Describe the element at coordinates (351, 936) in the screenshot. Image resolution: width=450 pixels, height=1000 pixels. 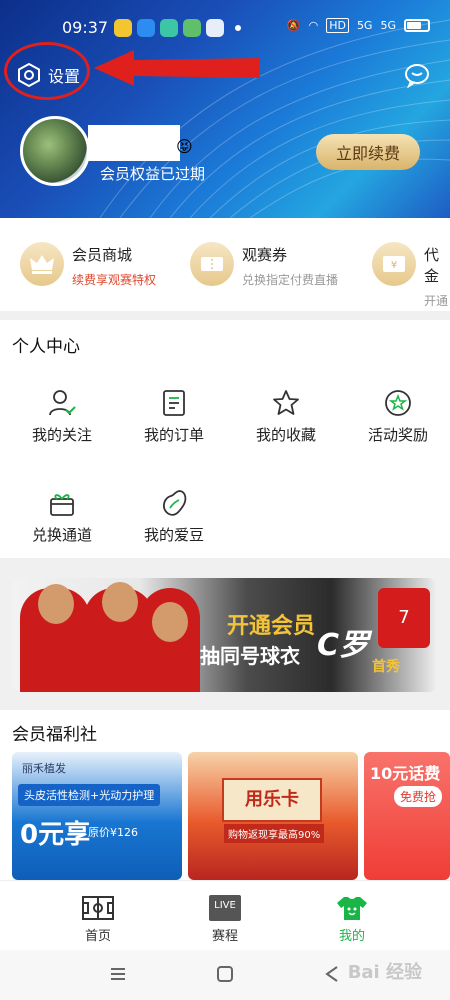
I see `tab-label: 我的` at that location.